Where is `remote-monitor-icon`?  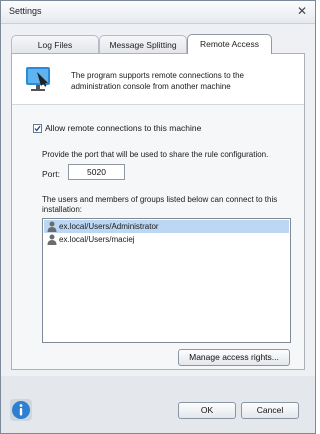
remote-monitor-icon is located at coordinates (38, 79).